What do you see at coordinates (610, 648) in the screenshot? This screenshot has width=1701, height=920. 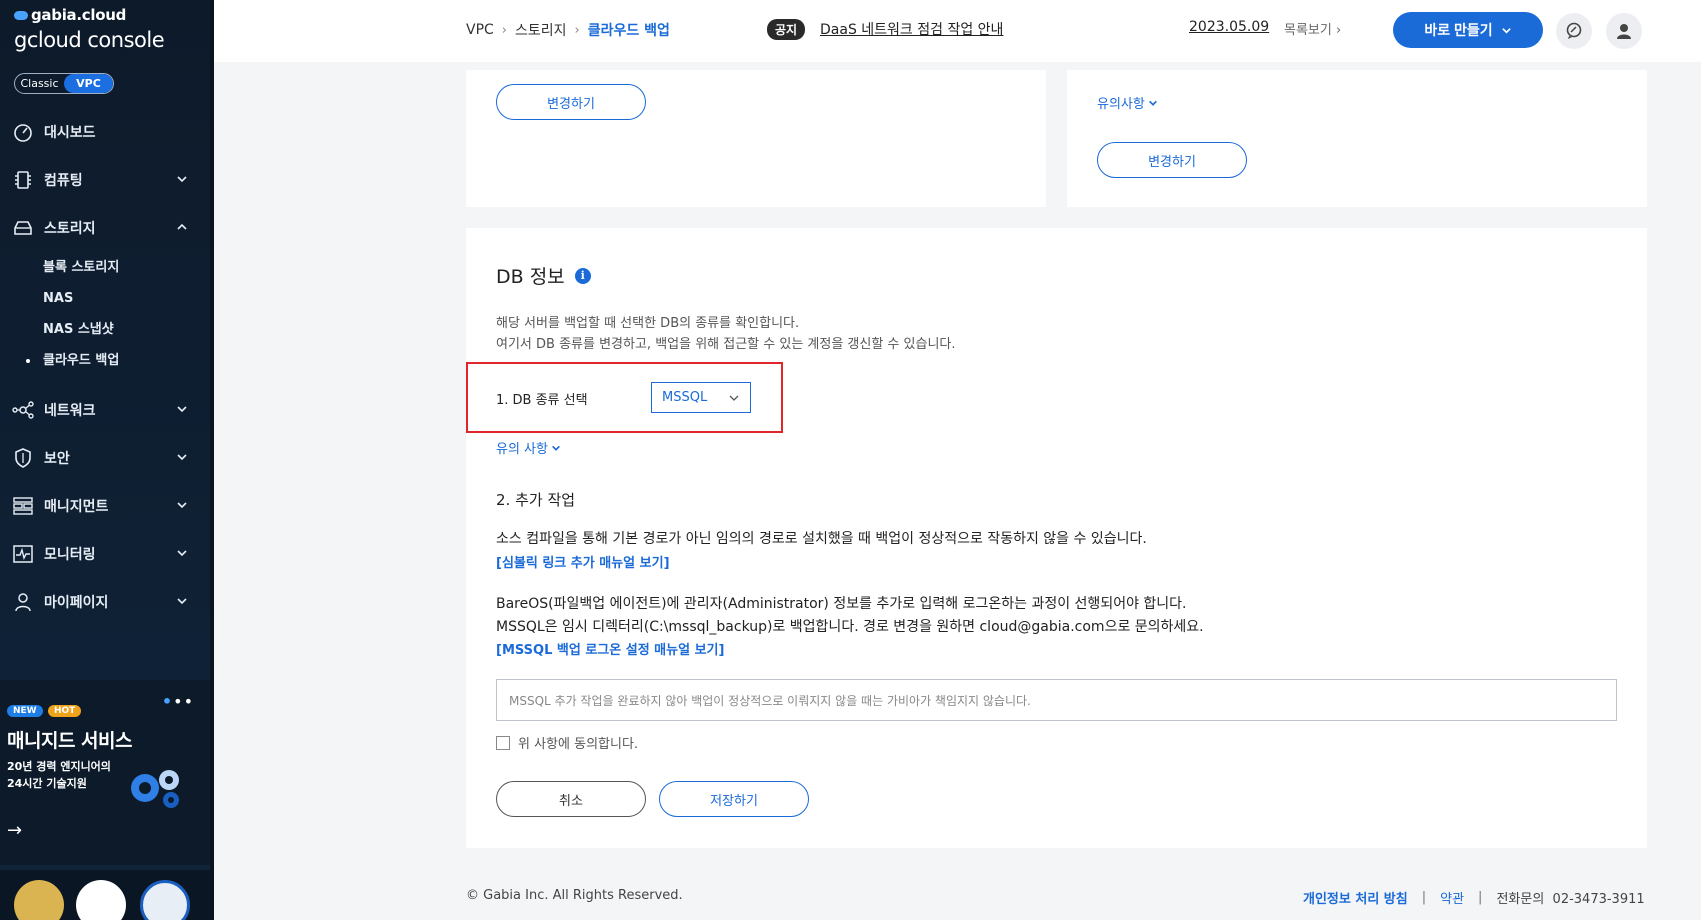 I see `mssql-logon-manual-link: [MSSQL 백업 로그온 설정 매뉴얼 보기]` at bounding box center [610, 648].